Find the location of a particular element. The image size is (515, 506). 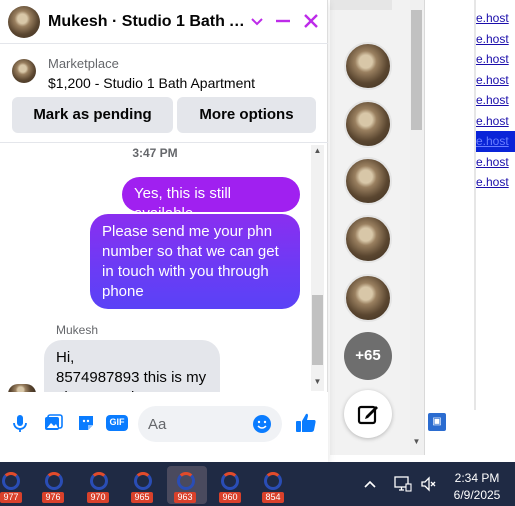

panel-top-strip is located at coordinates (361, 5).